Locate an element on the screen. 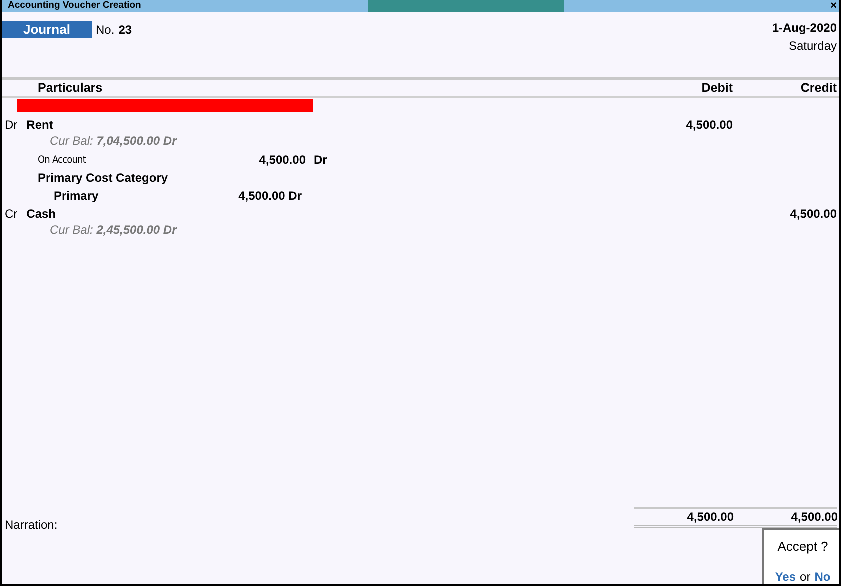 This screenshot has height=586, width=841. cost-centre-amount: 4,500.00 Dr is located at coordinates (270, 196).